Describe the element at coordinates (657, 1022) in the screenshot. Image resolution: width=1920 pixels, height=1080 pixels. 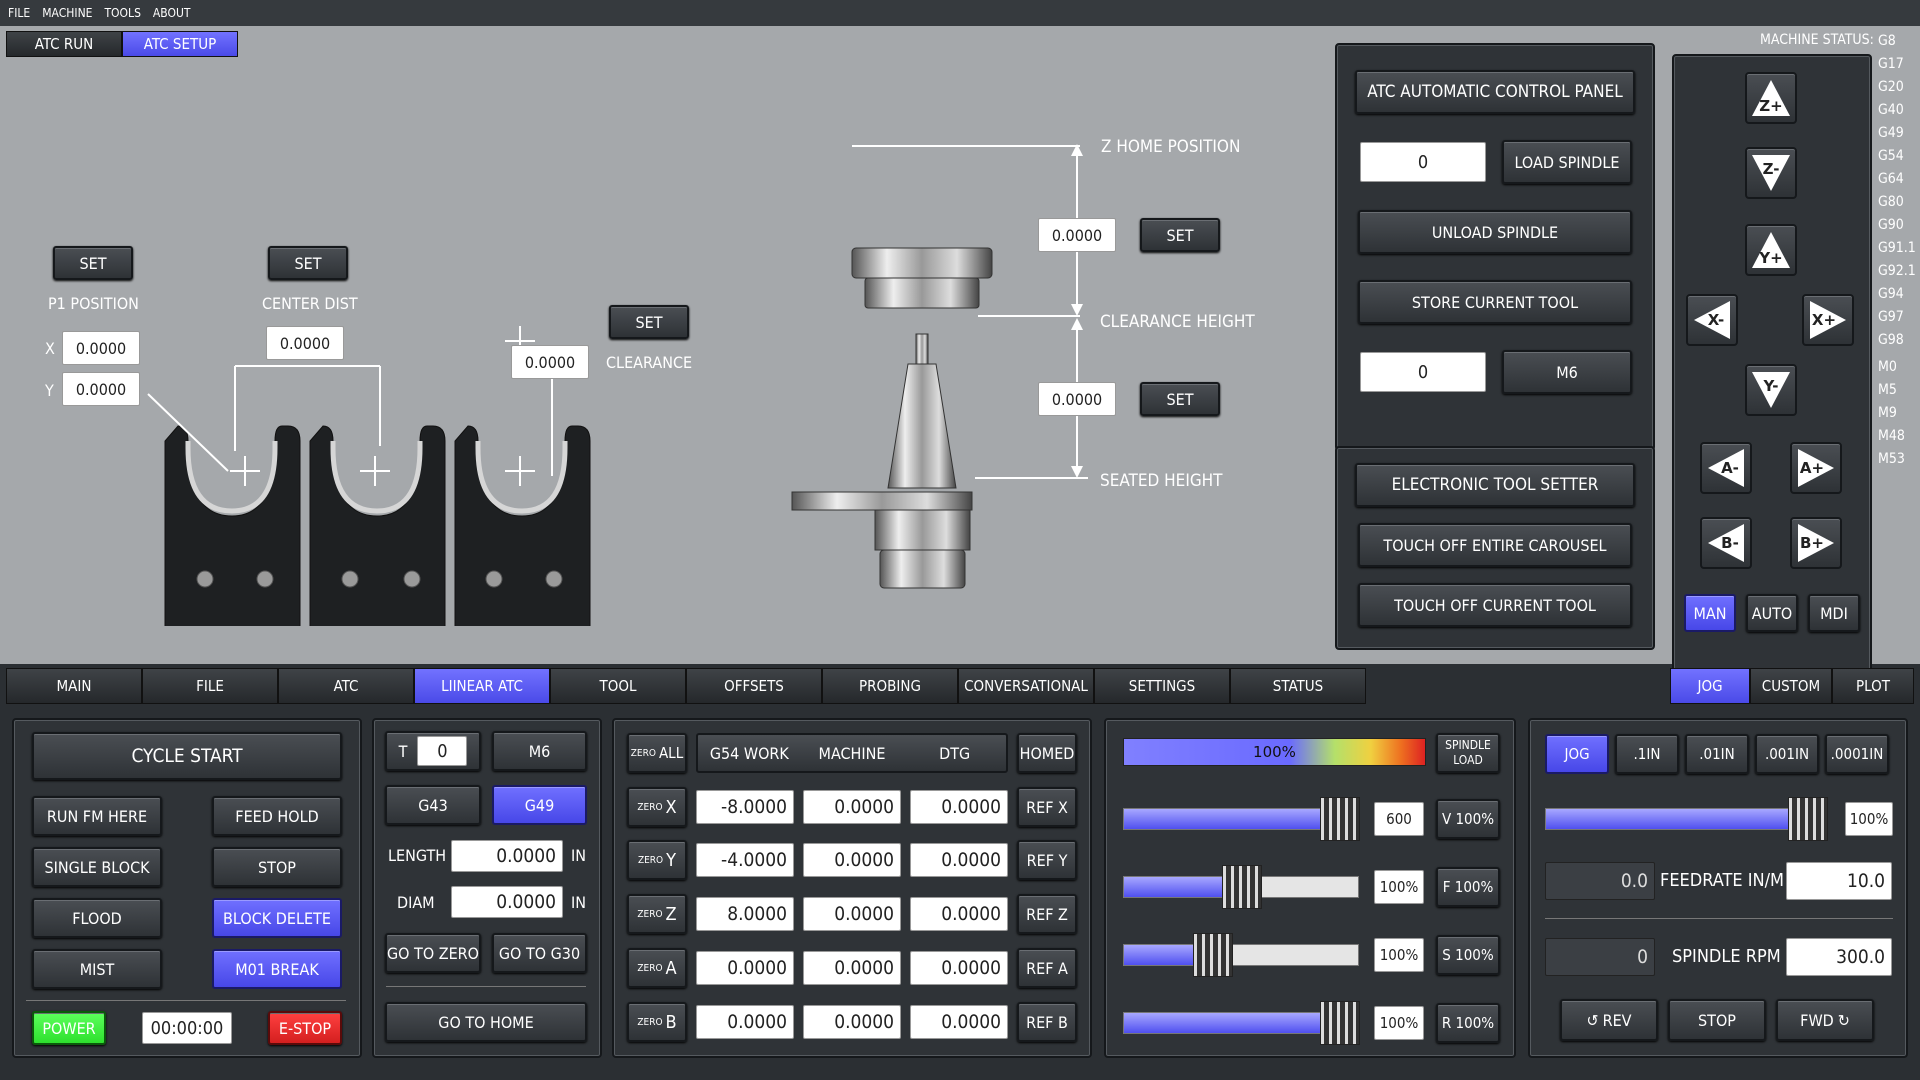
I see `zero-b-button: ZERO B` at that location.